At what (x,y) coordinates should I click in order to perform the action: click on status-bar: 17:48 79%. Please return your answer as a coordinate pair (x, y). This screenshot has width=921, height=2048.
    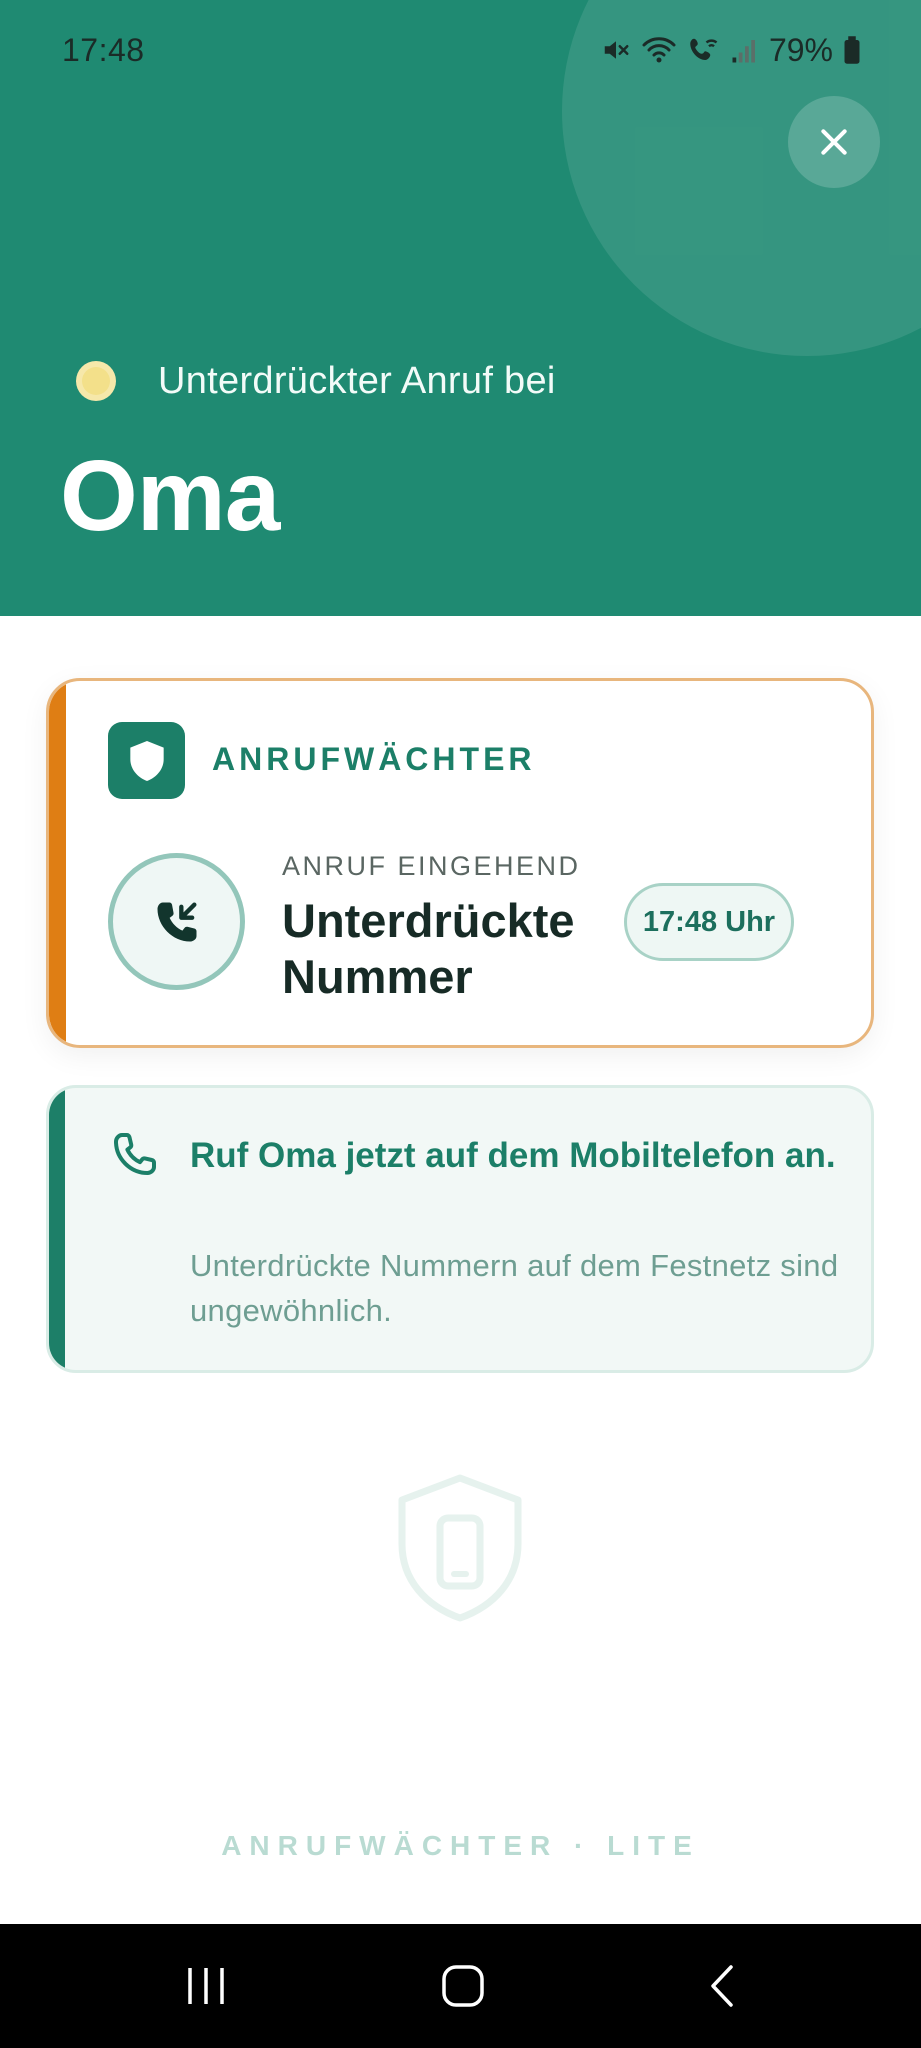
    Looking at the image, I should click on (460, 50).